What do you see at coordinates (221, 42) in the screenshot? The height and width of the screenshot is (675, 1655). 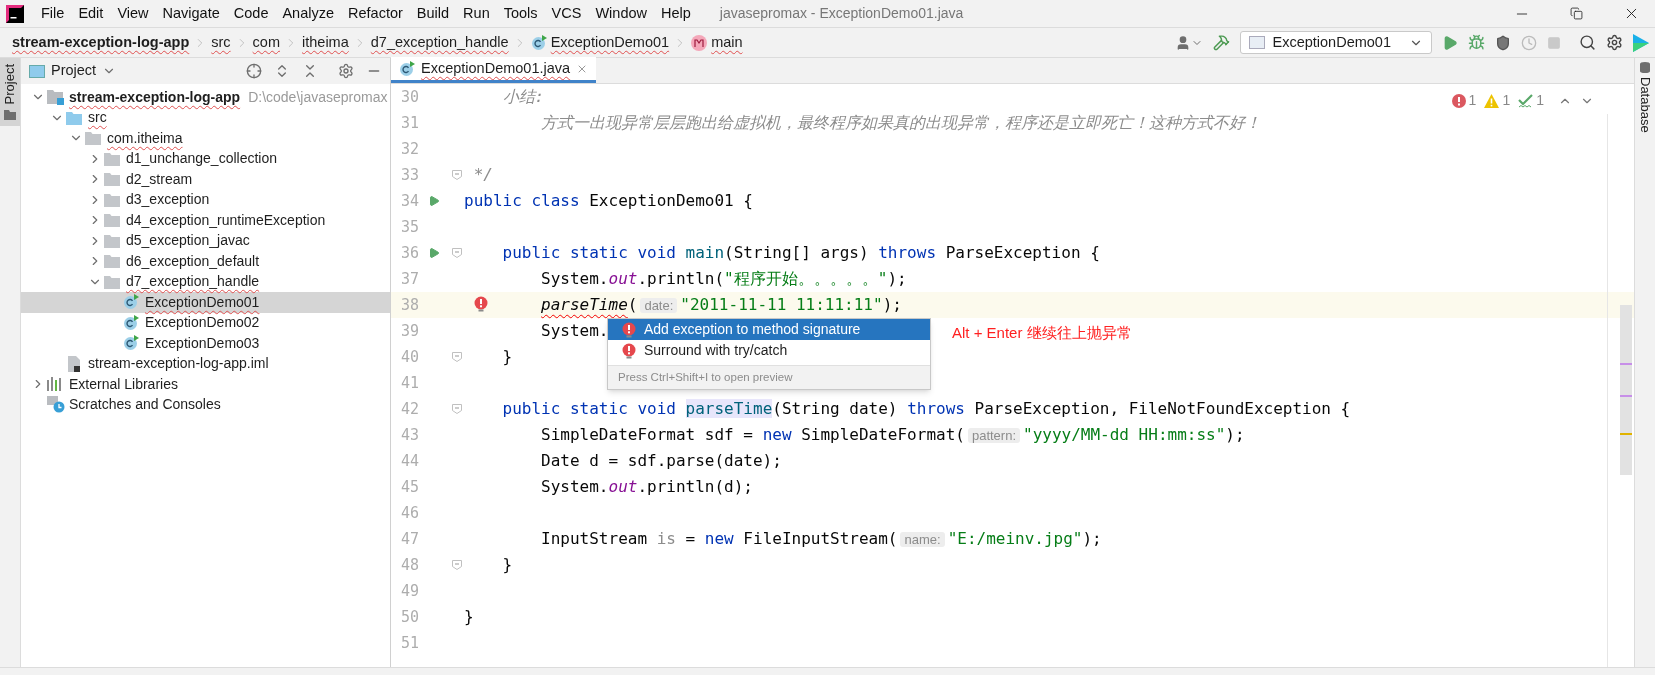 I see `breadcrumb: src` at bounding box center [221, 42].